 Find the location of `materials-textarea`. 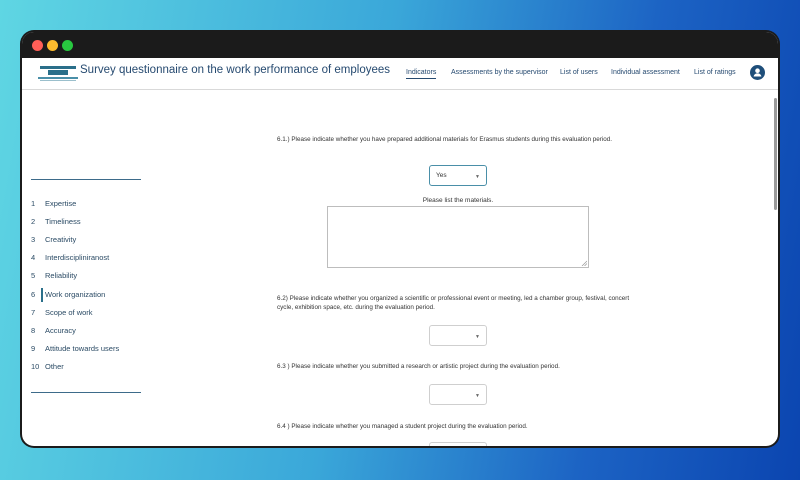

materials-textarea is located at coordinates (458, 237).